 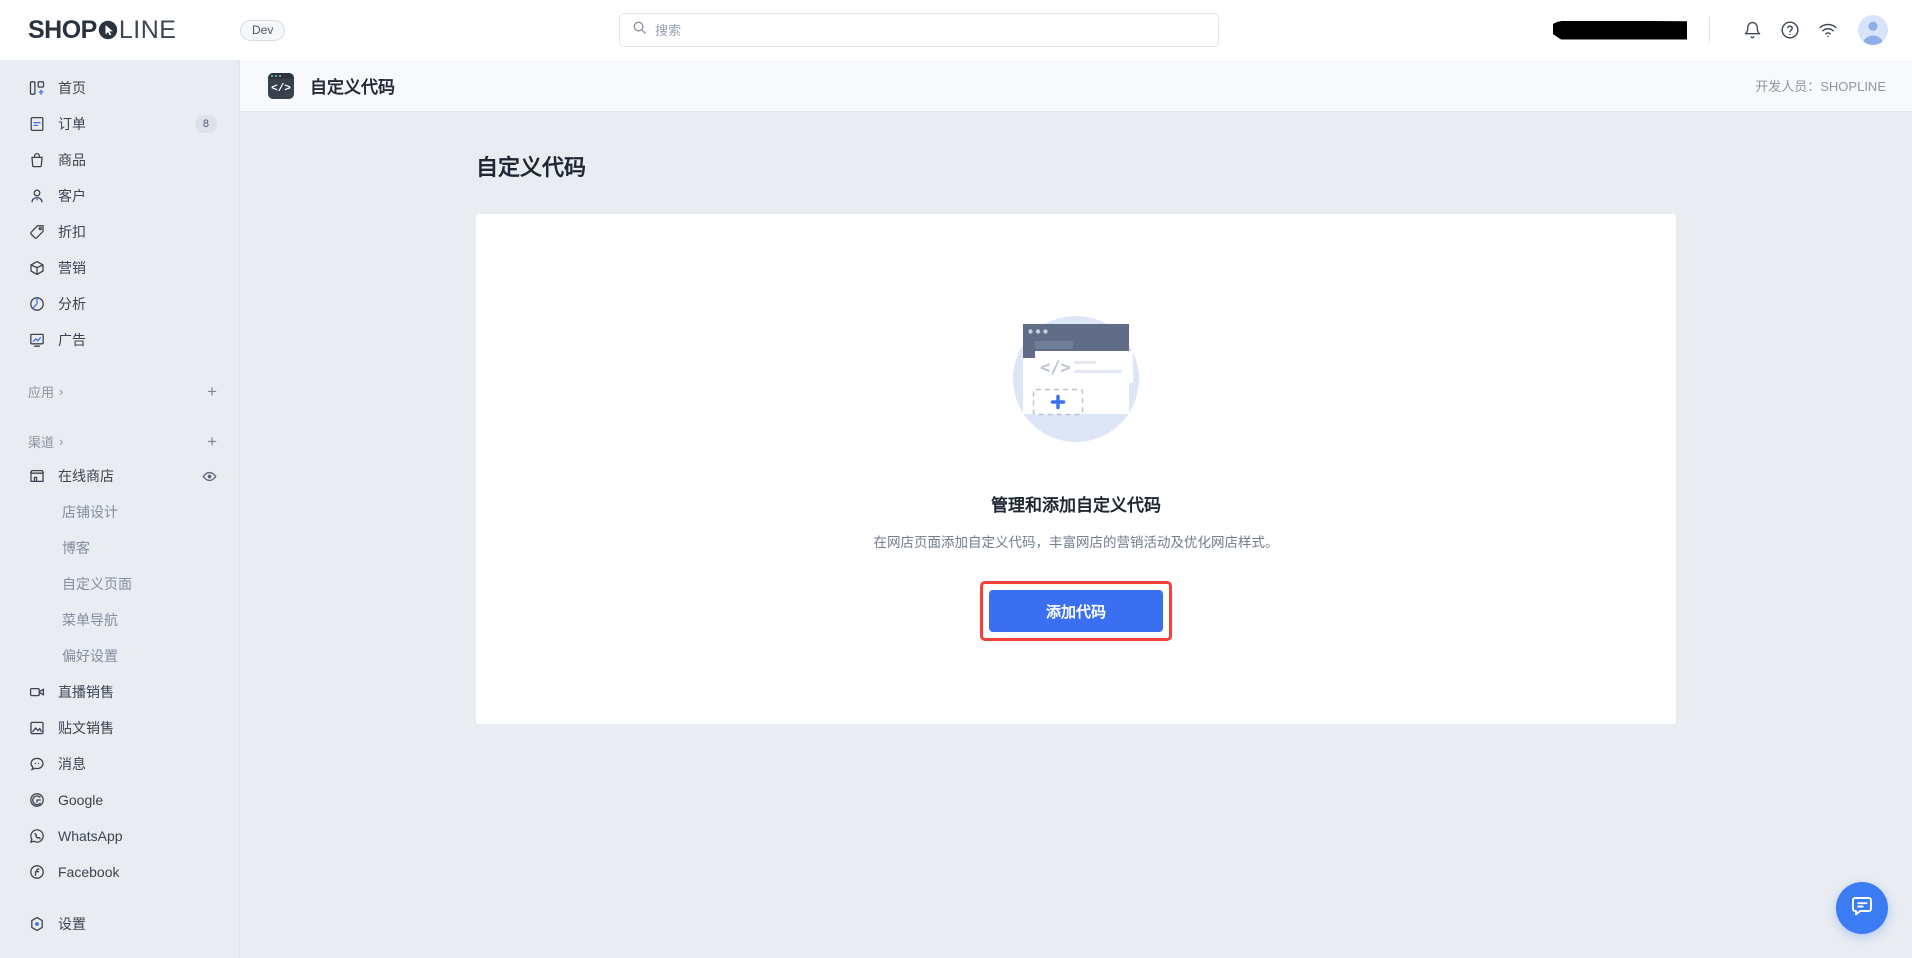 I want to click on order-icon, so click(x=36, y=124).